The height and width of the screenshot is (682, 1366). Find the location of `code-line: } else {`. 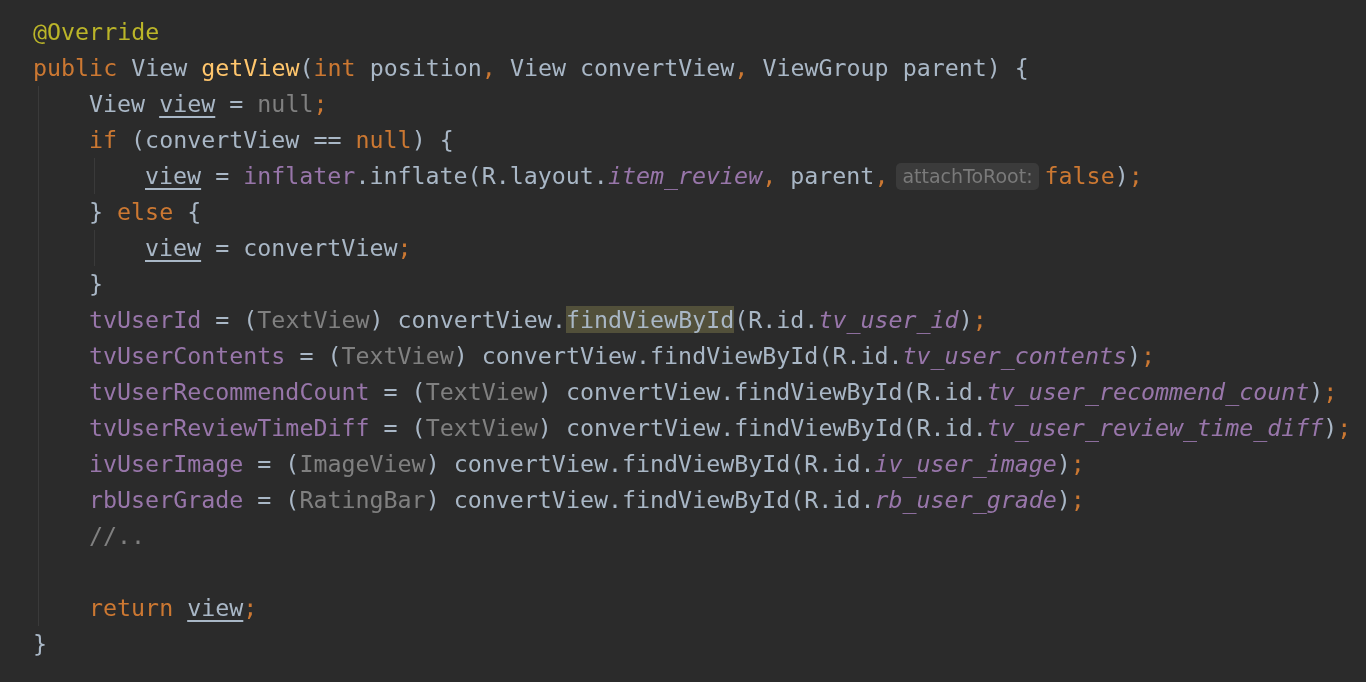

code-line: } else { is located at coordinates (145, 212).